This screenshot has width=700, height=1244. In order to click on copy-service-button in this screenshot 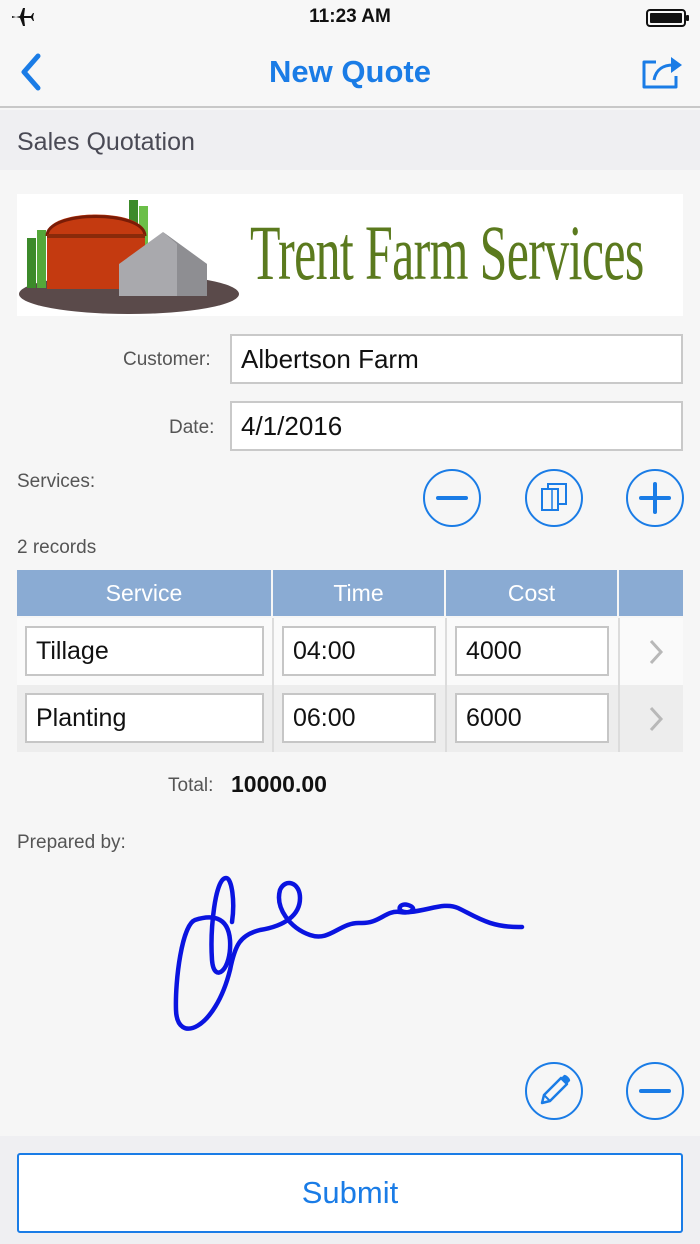, I will do `click(554, 498)`.